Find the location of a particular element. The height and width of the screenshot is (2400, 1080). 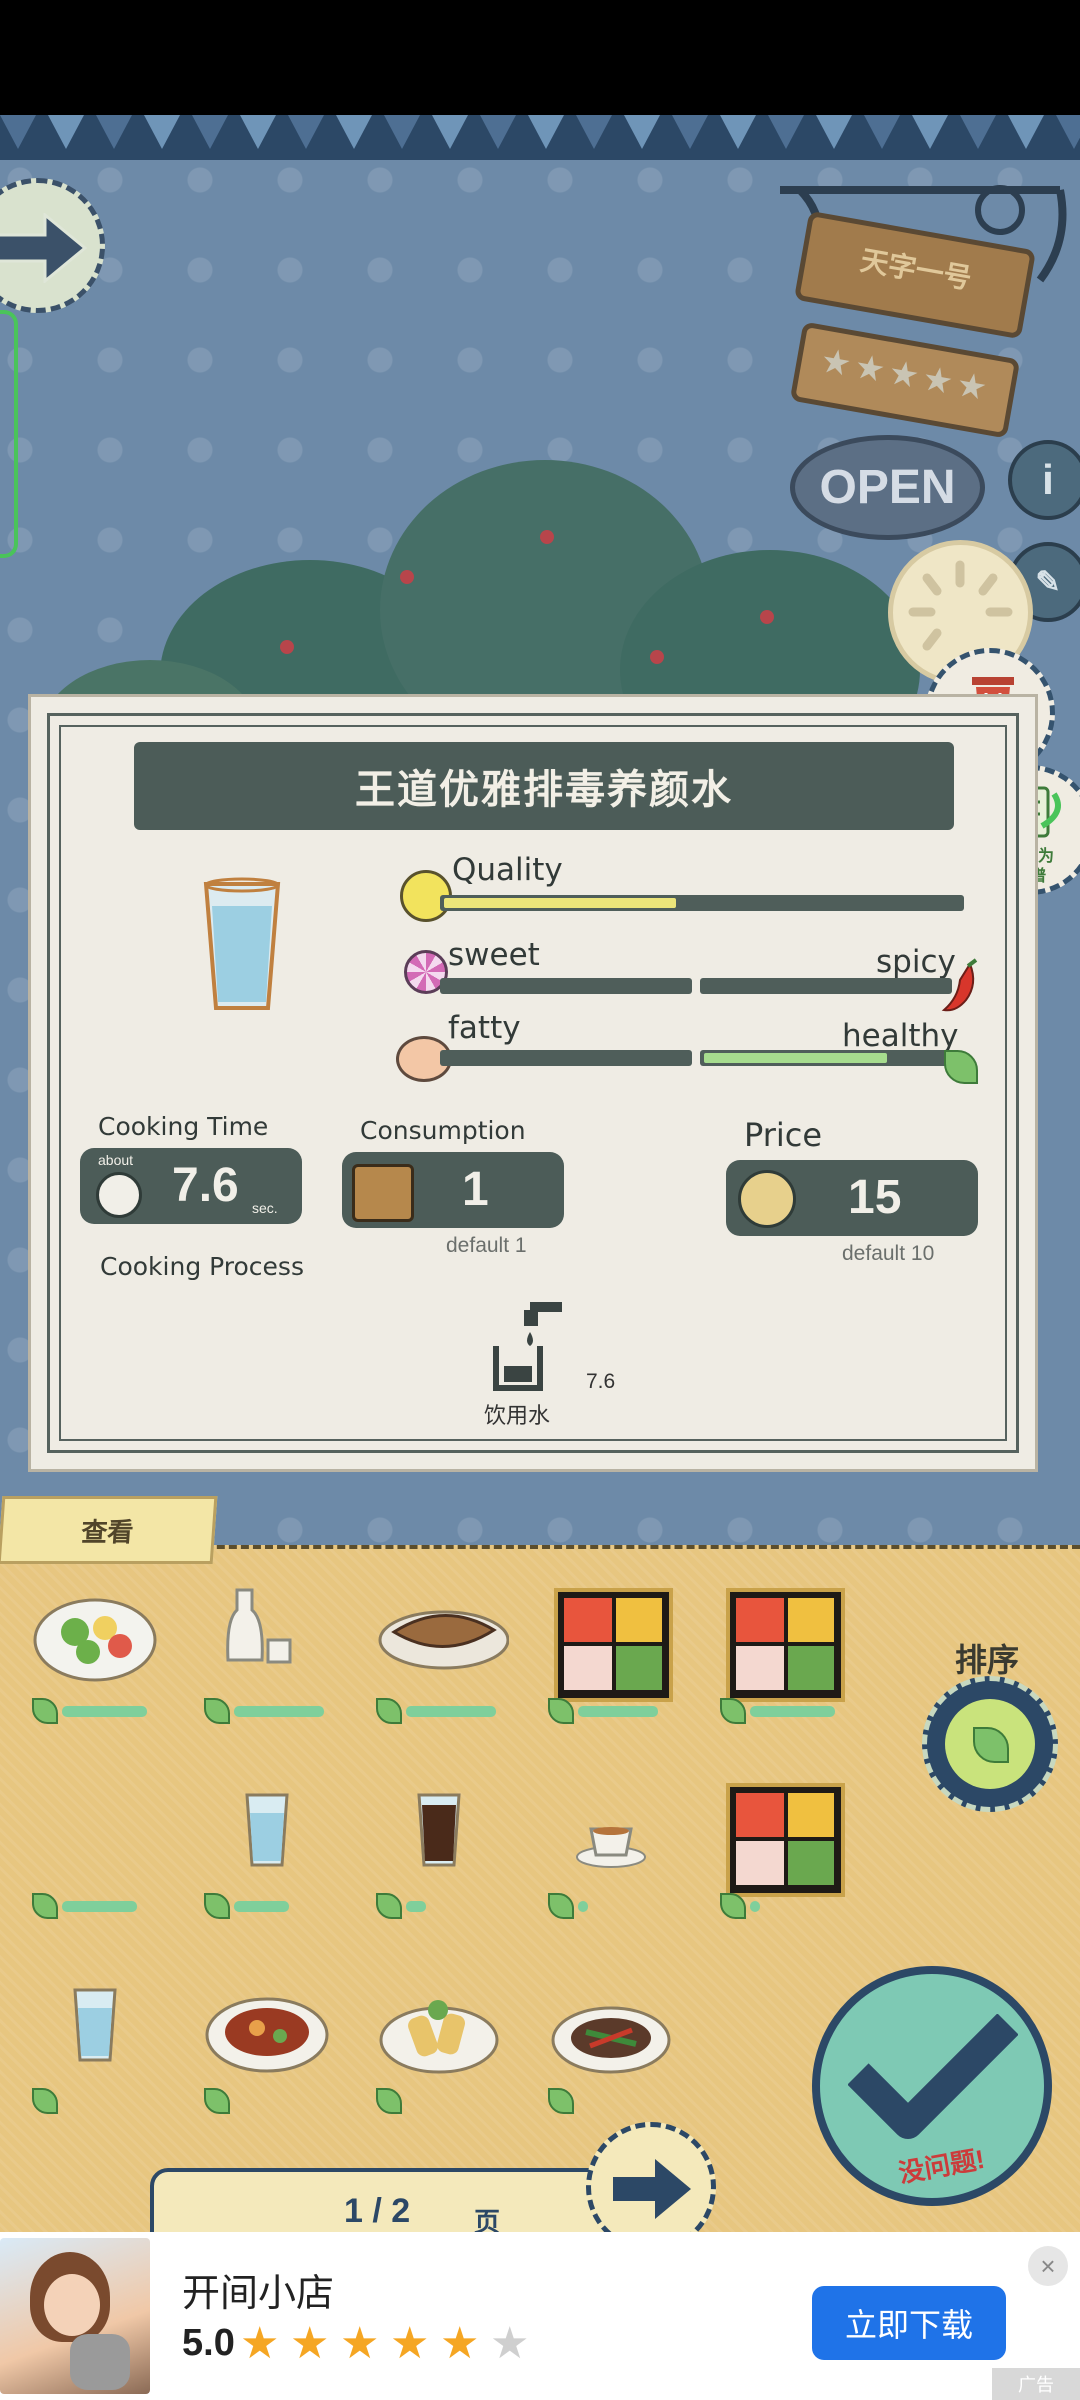

coin-icon is located at coordinates (767, 1199).